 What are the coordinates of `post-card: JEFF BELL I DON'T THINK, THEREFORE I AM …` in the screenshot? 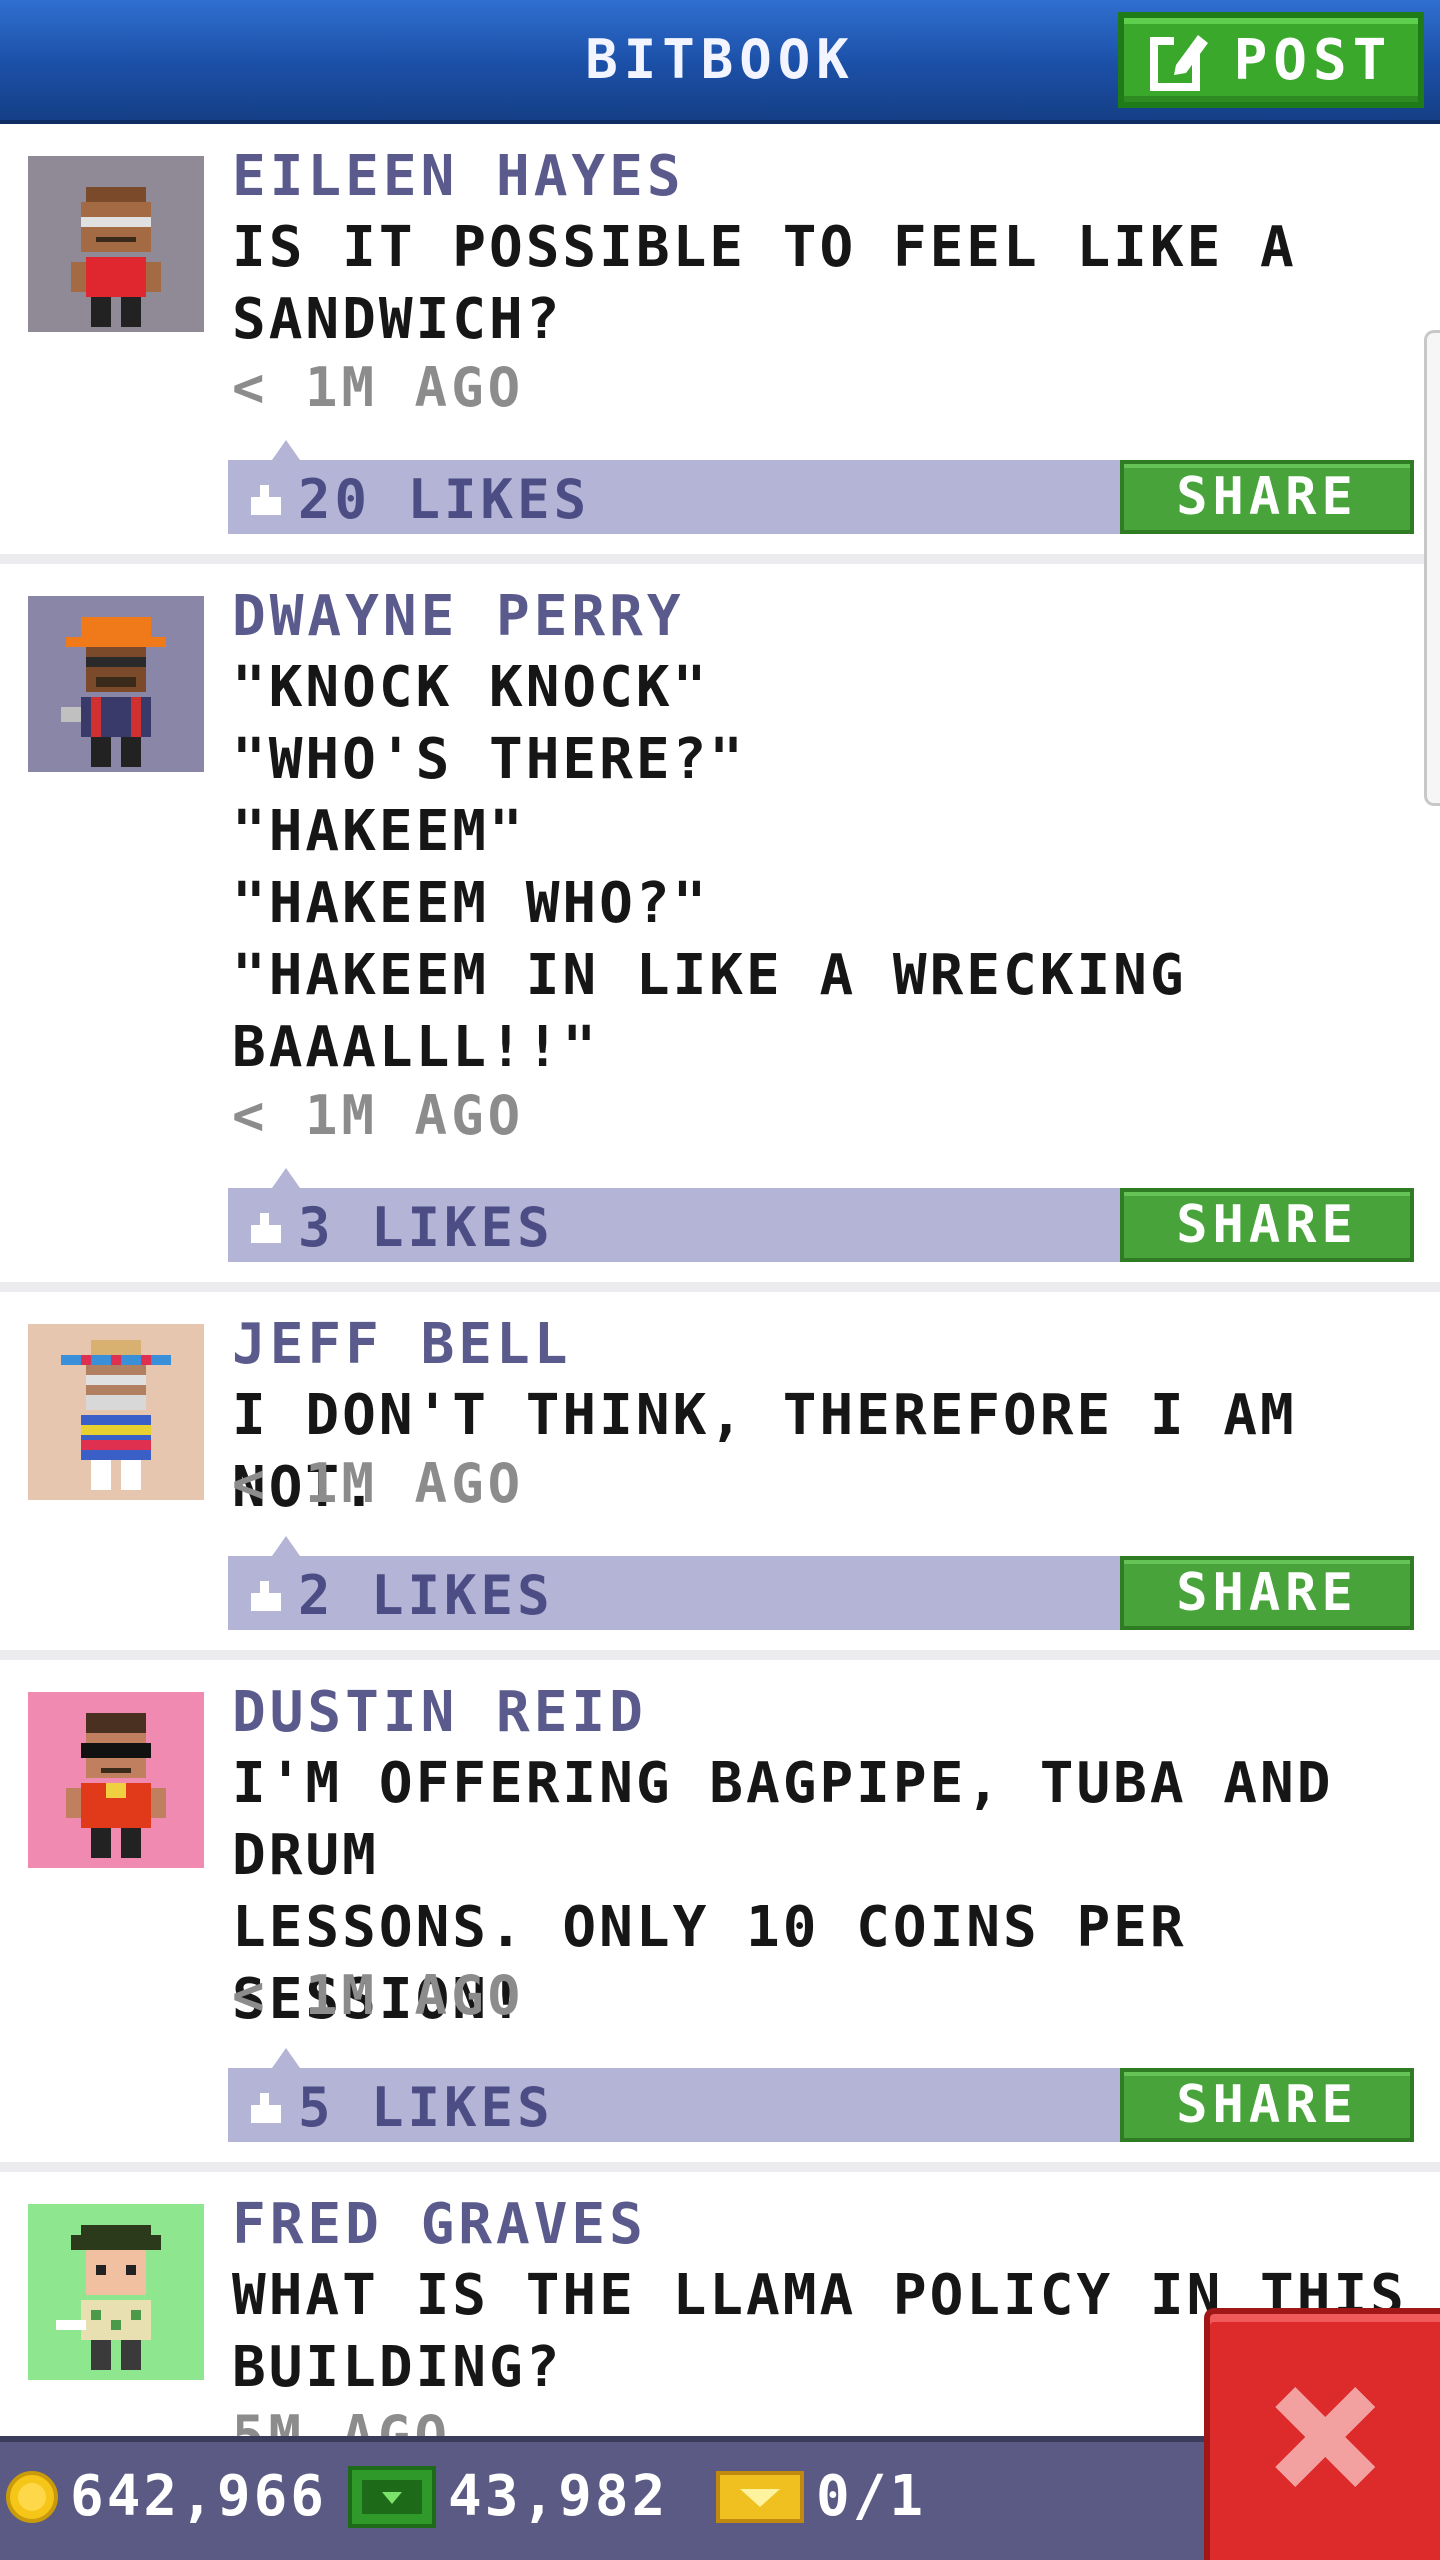 It's located at (720, 1476).